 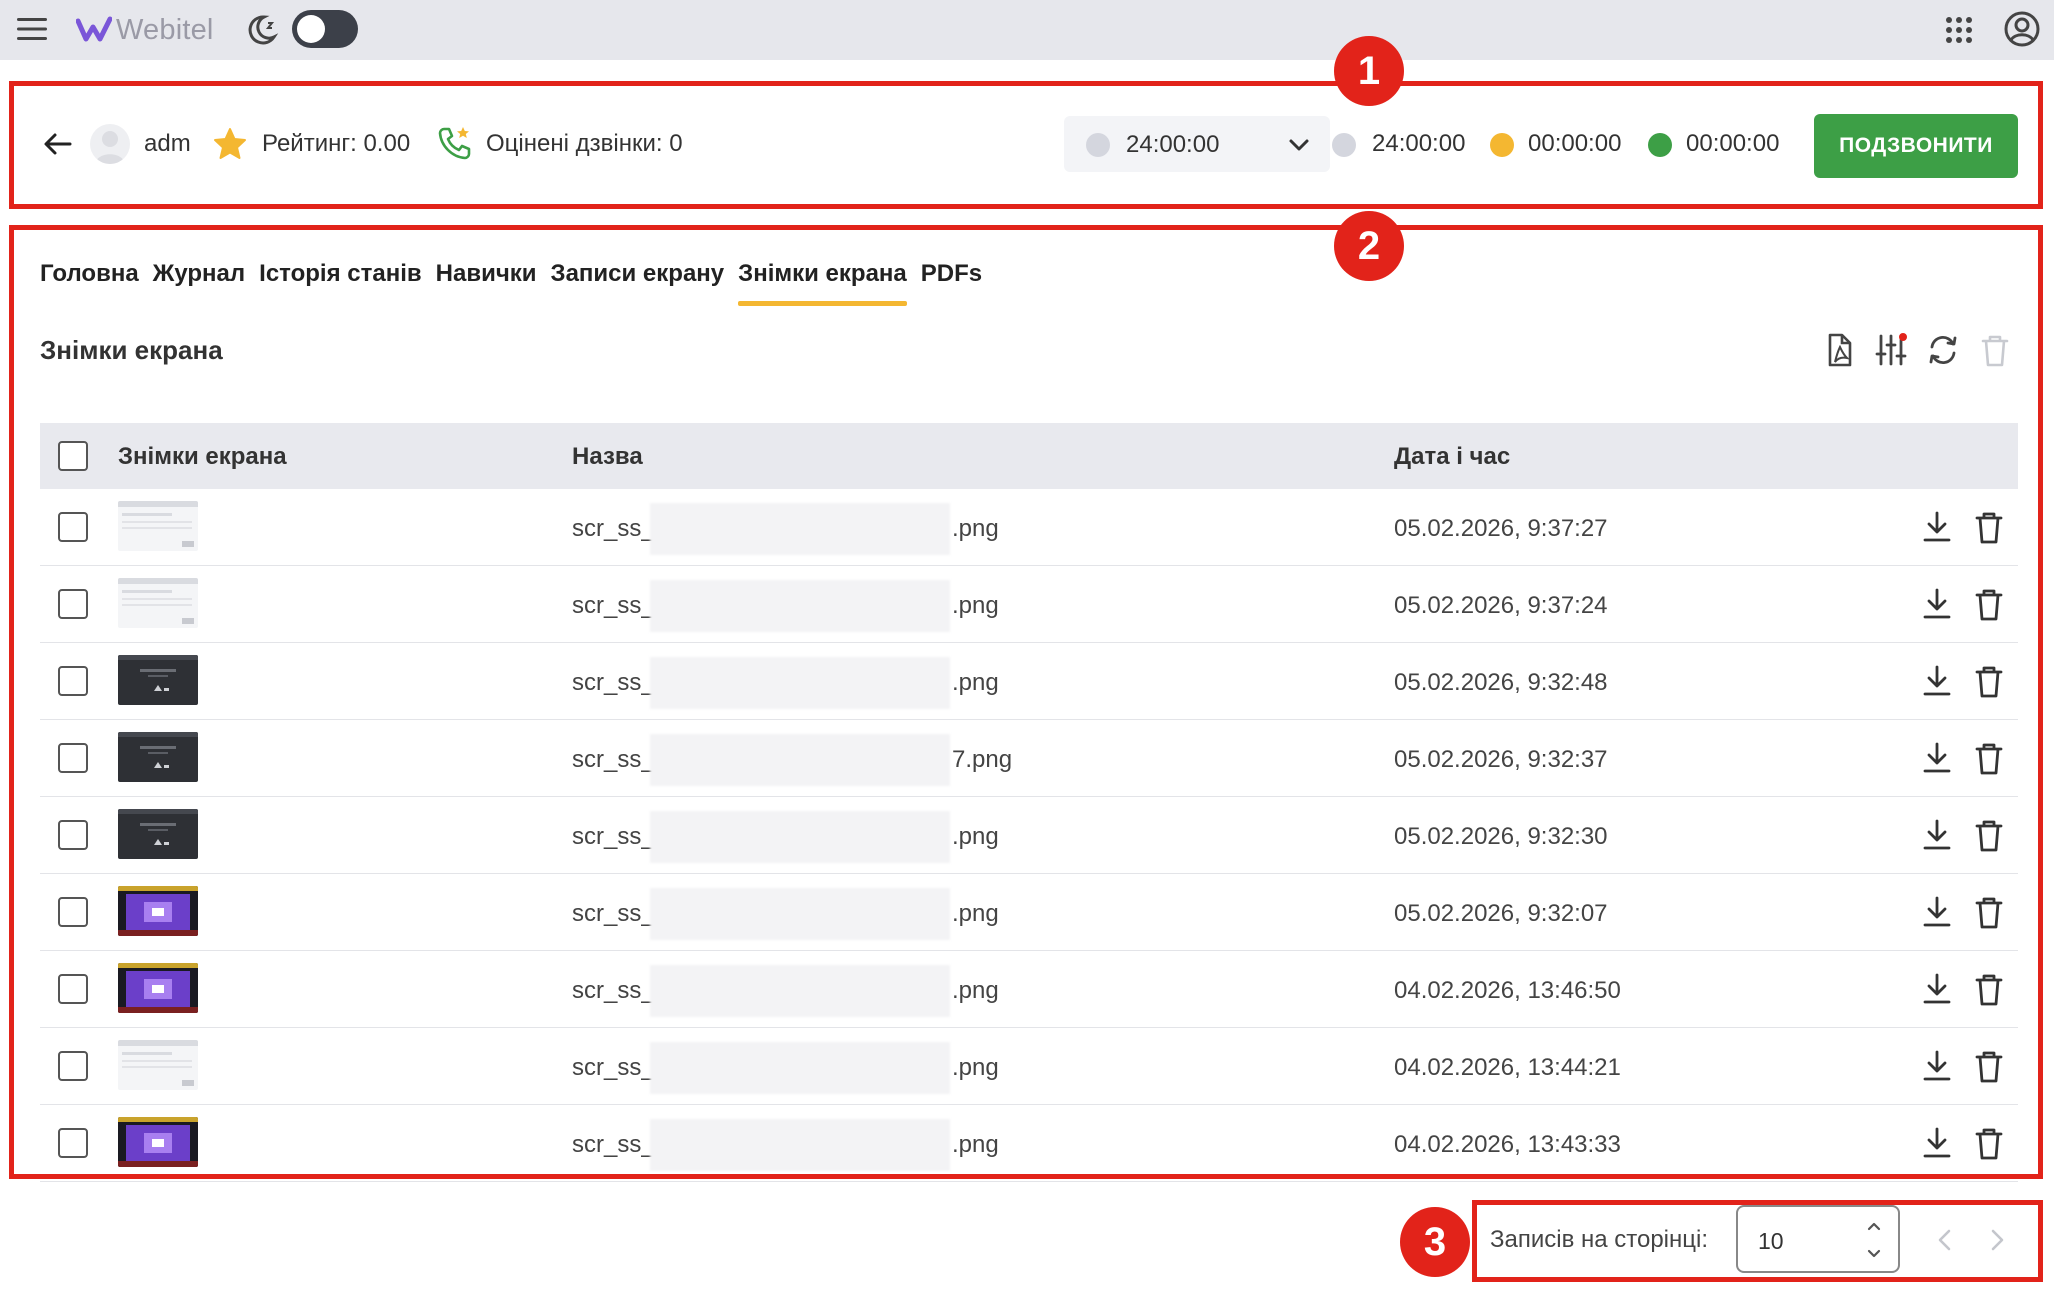 I want to click on brand-name: Webitel, so click(x=165, y=29).